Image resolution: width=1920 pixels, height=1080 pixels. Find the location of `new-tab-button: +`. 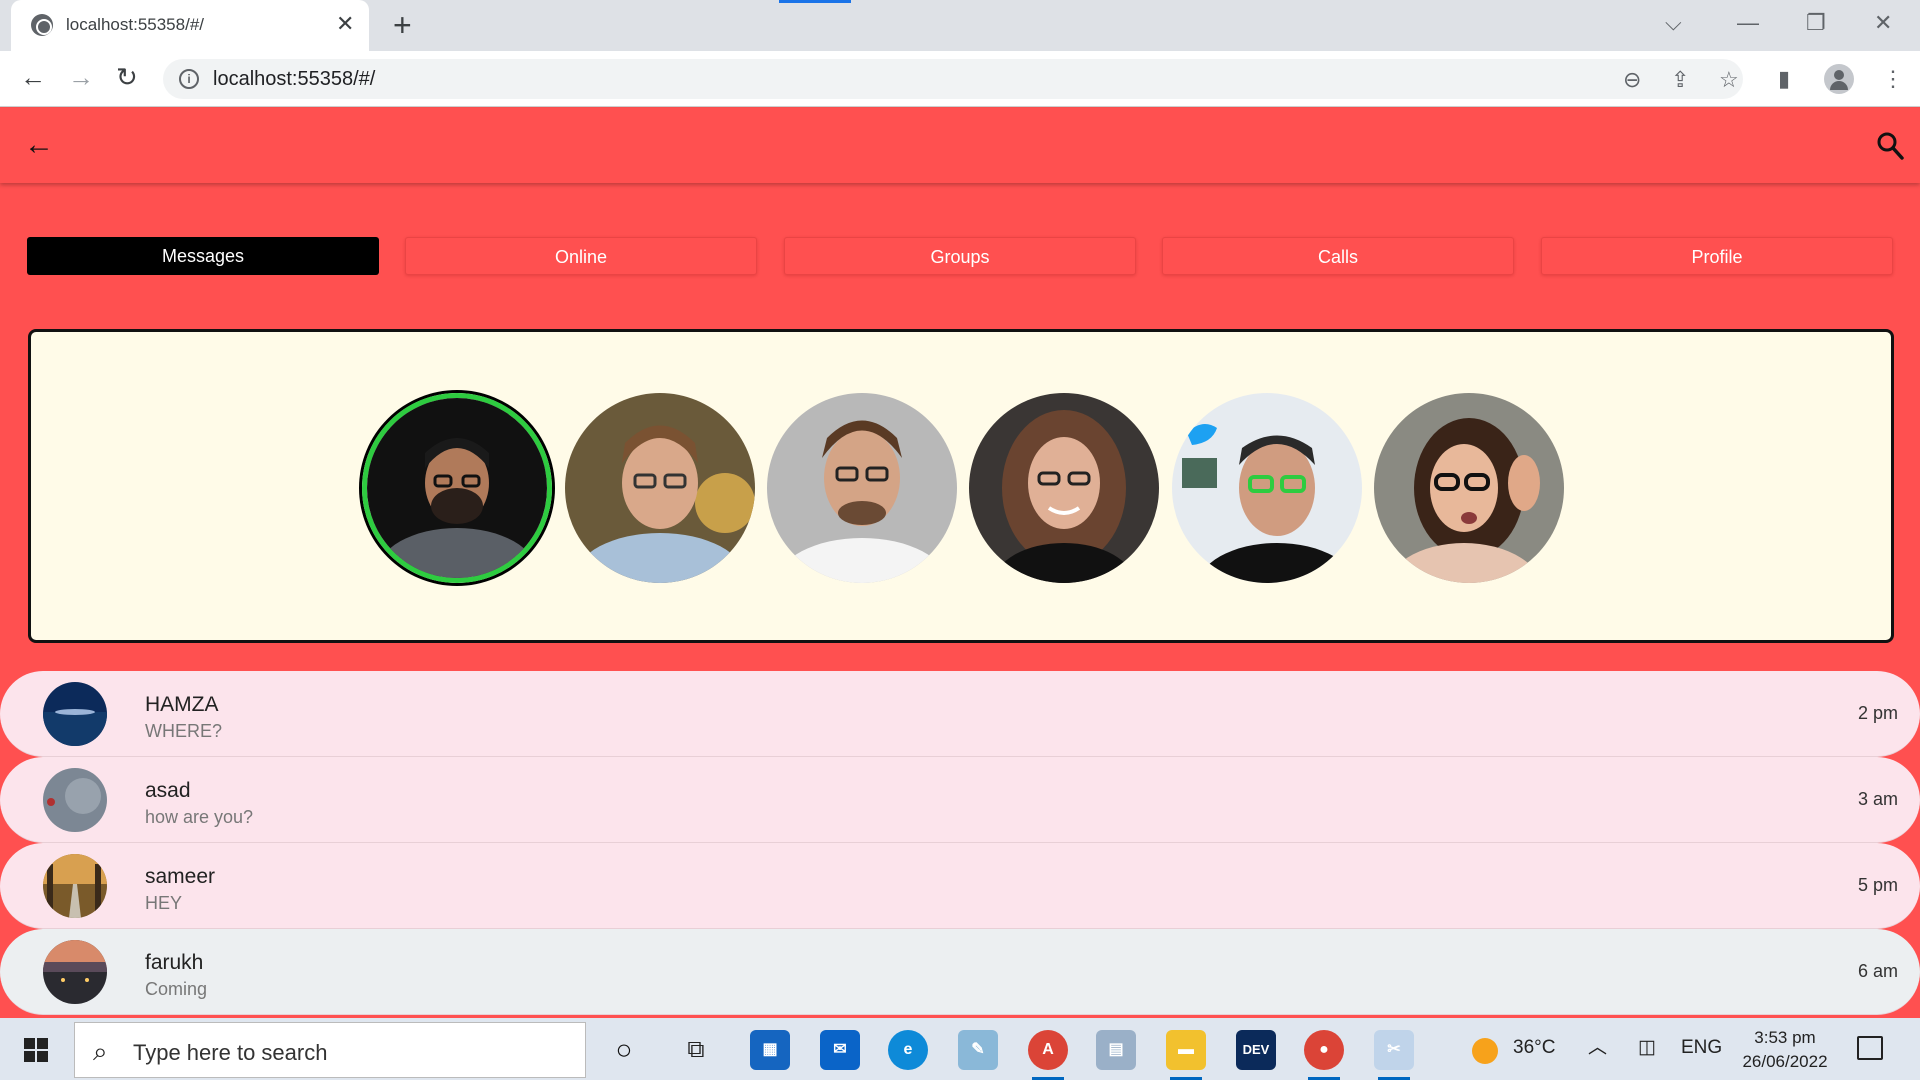

new-tab-button: + is located at coordinates (402, 25).